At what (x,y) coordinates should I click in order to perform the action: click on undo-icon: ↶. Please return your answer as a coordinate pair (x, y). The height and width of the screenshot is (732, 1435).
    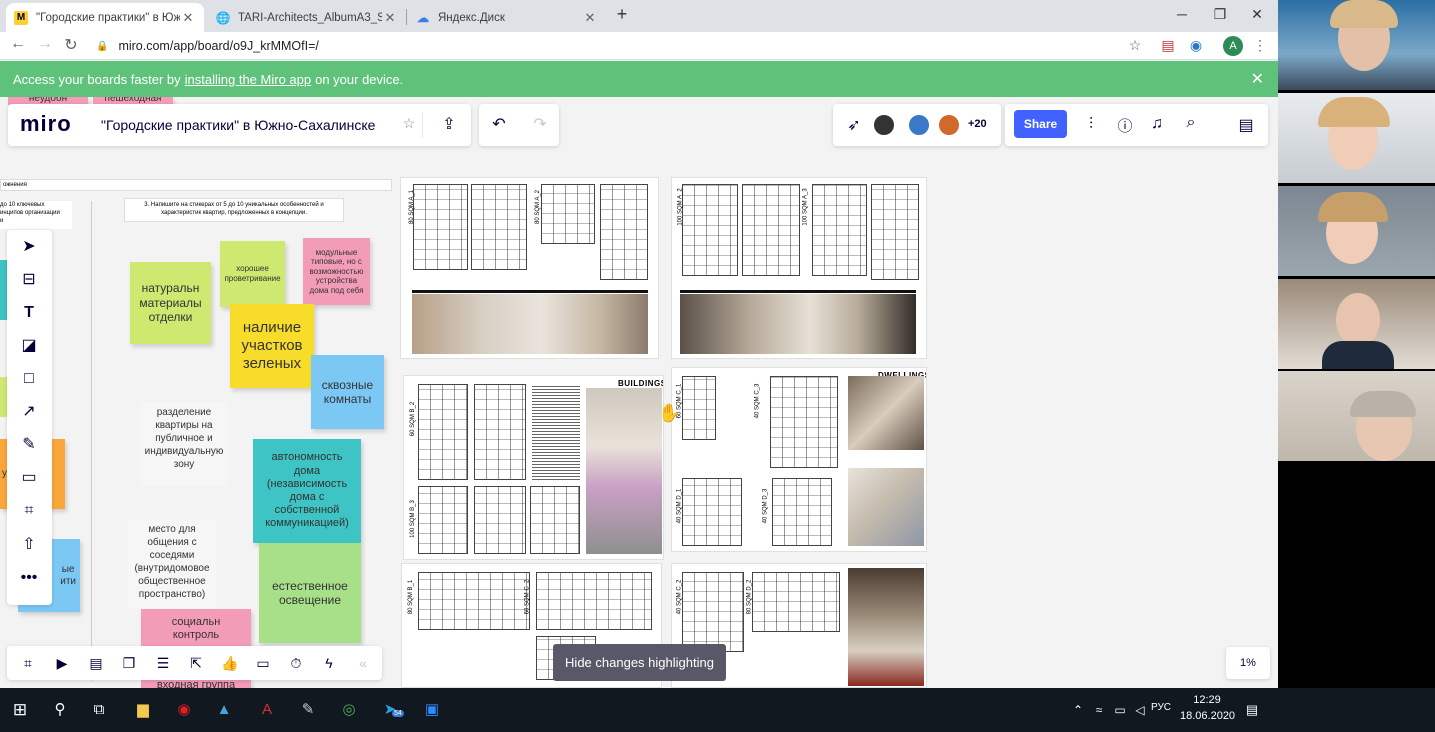
    Looking at the image, I should click on (499, 124).